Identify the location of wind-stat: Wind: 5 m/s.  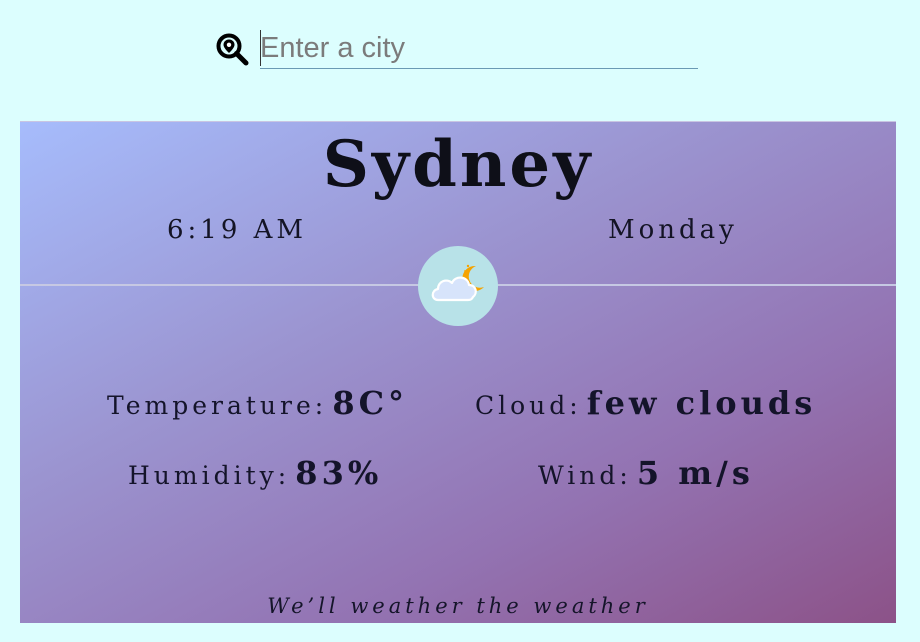
(646, 473).